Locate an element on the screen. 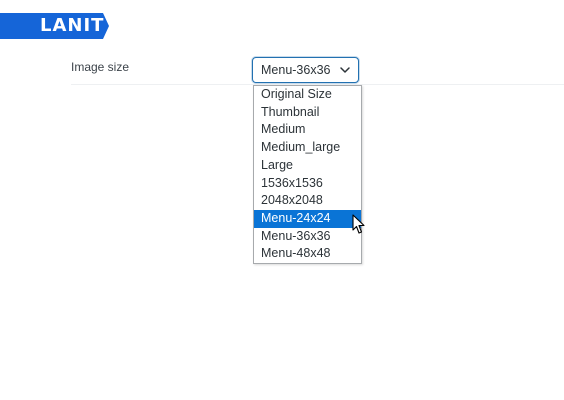 The height and width of the screenshot is (400, 564). image-size-selected-value: Menu-36x36 is located at coordinates (296, 70).